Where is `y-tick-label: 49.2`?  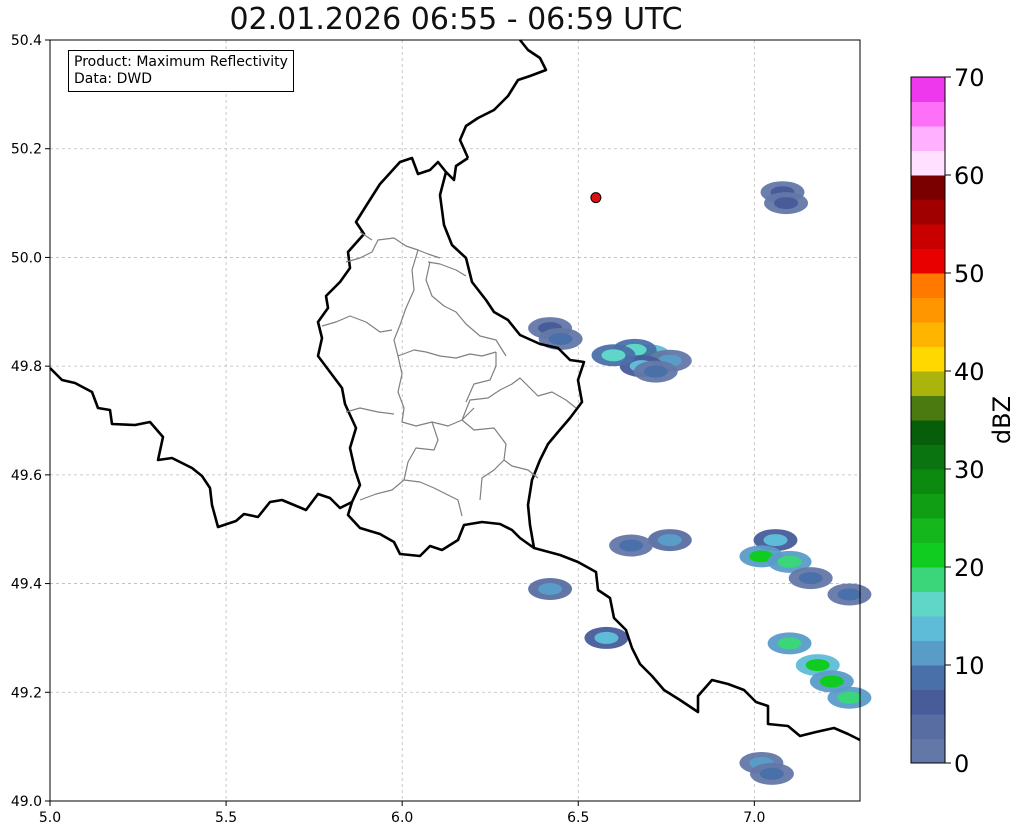 y-tick-label: 49.2 is located at coordinates (26, 693).